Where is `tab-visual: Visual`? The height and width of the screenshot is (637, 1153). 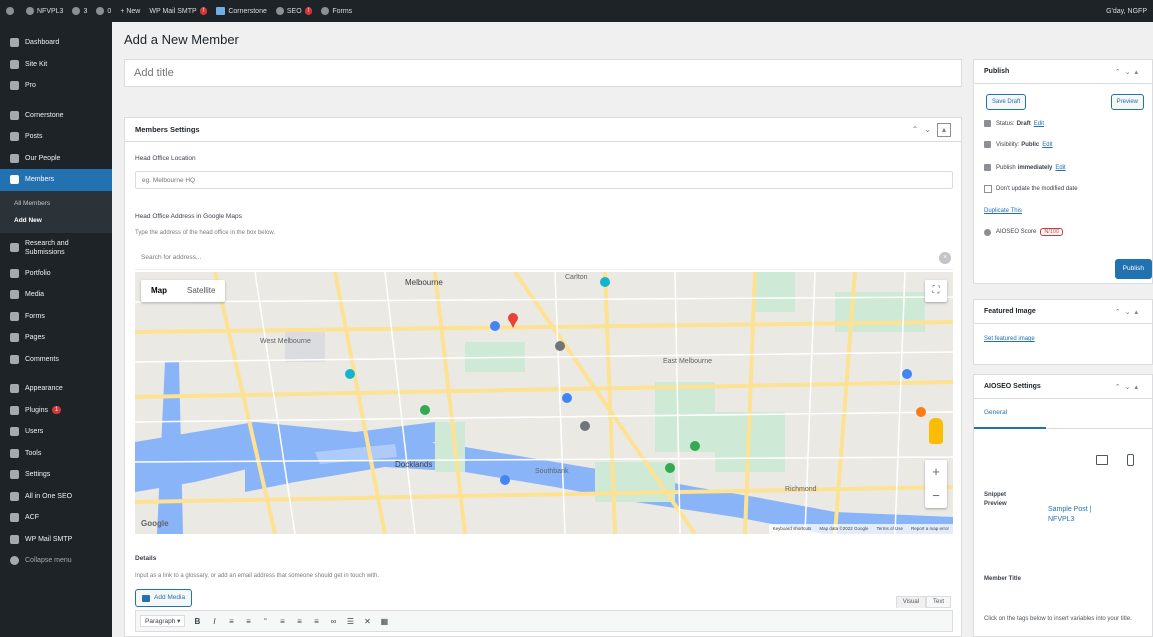 tab-visual: Visual is located at coordinates (910, 602).